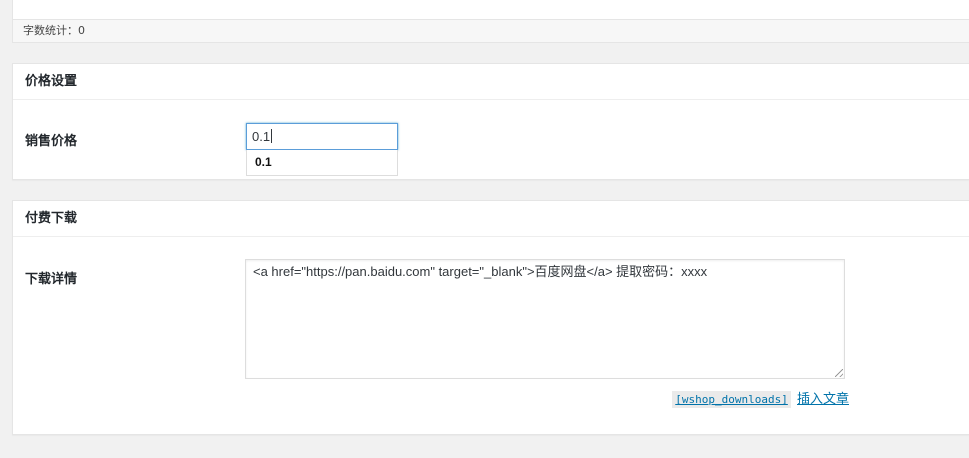 The image size is (969, 458). I want to click on sale-price-input: 0.1, so click(322, 136).